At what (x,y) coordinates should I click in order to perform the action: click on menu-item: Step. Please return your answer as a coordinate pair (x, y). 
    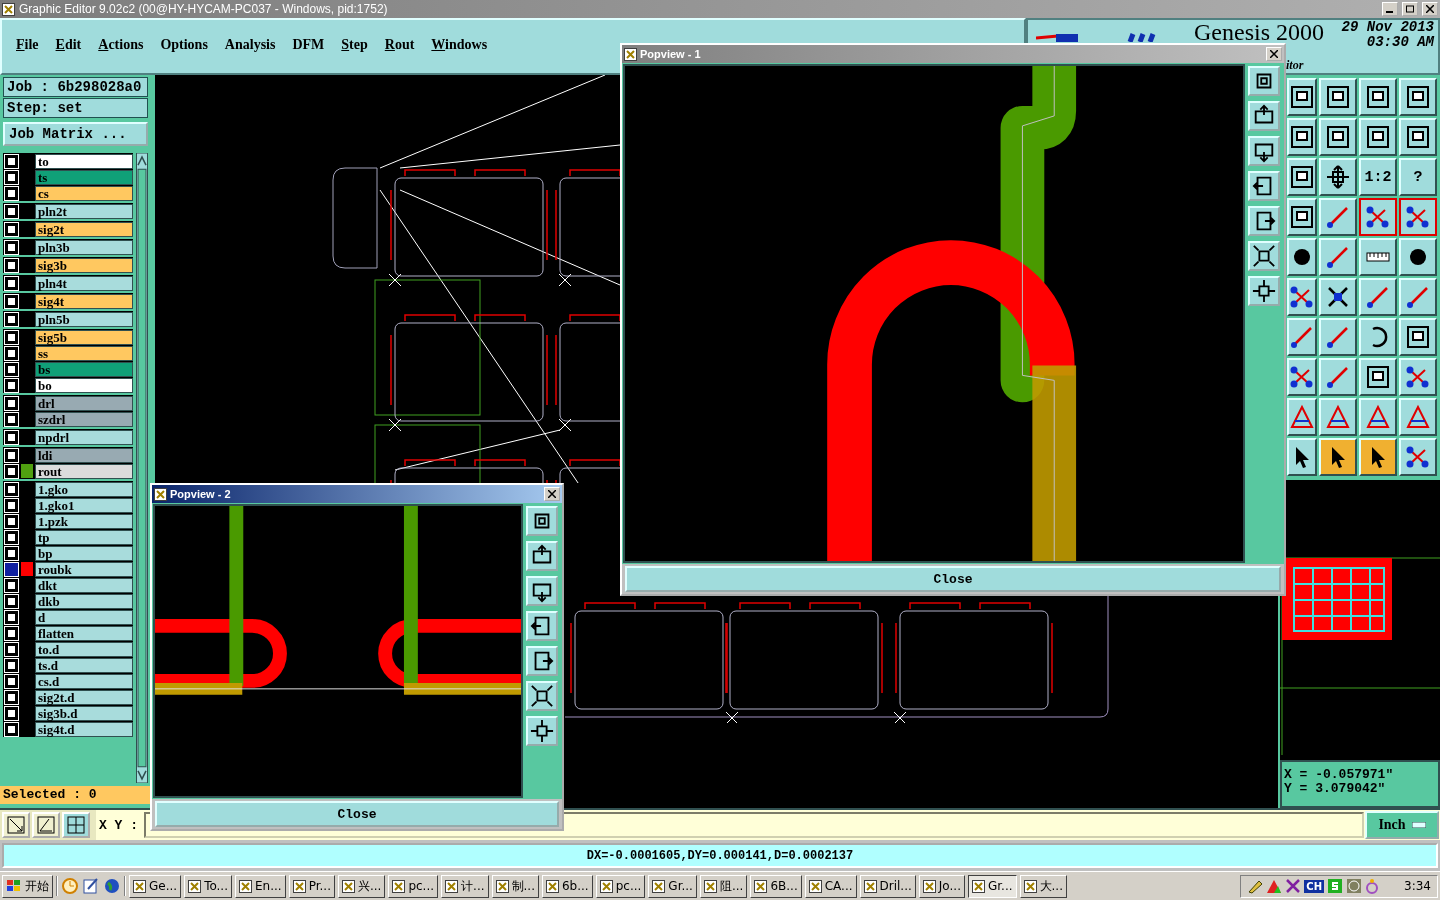
    Looking at the image, I should click on (354, 44).